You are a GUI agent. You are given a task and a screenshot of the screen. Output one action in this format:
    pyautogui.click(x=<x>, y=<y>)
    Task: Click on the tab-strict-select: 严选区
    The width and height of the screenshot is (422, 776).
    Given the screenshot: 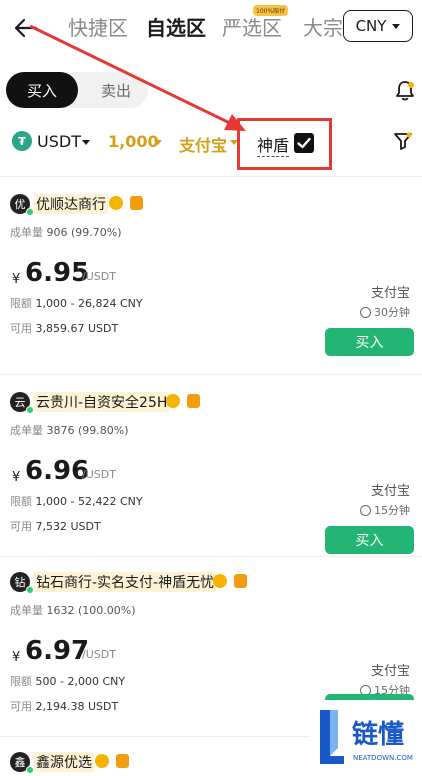 What is the action you would take?
    pyautogui.click(x=252, y=26)
    